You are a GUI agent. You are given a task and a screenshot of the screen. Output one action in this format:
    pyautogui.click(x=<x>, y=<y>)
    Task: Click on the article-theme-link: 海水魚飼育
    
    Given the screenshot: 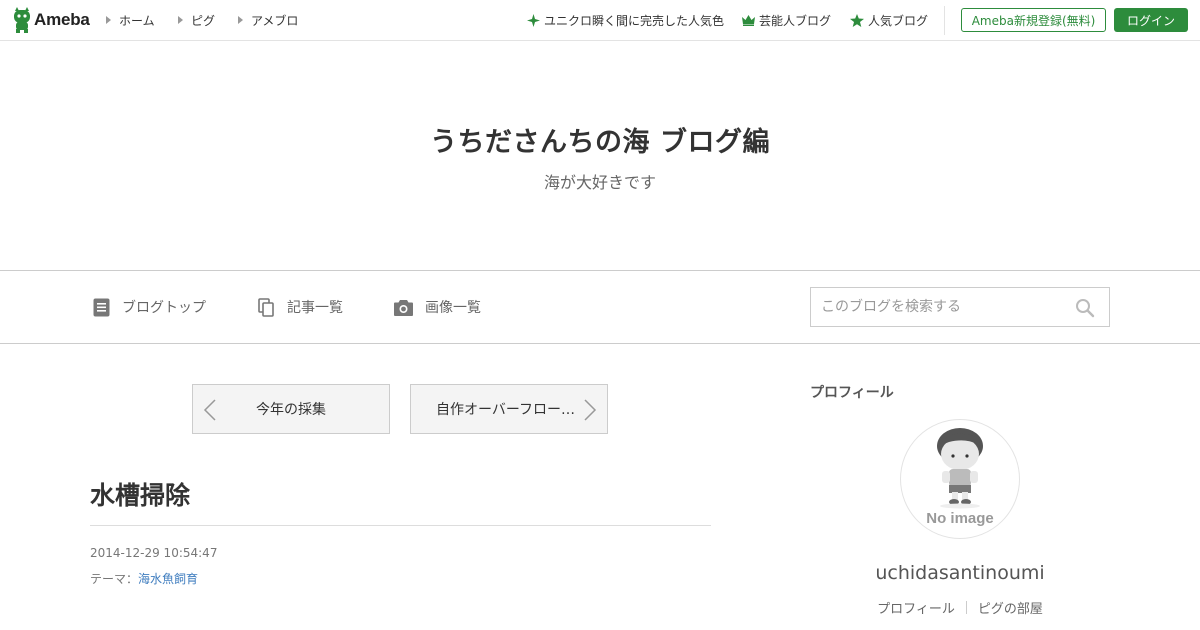 What is the action you would take?
    pyautogui.click(x=168, y=579)
    